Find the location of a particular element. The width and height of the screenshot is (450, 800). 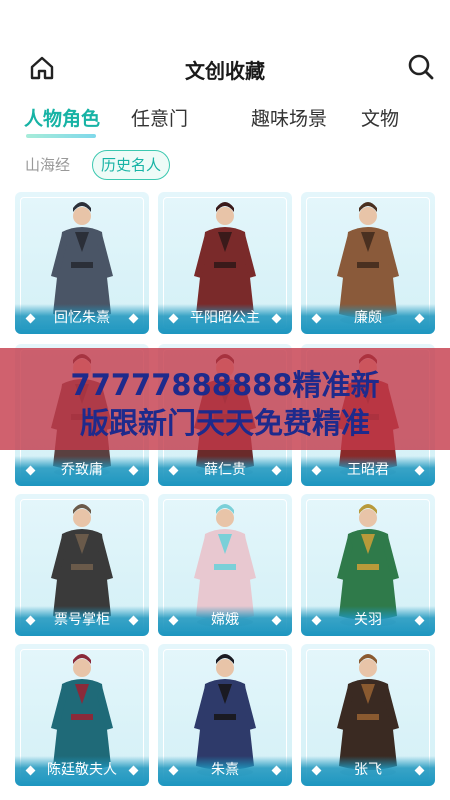

character-card: 平阳昭公主 is located at coordinates (225, 263).